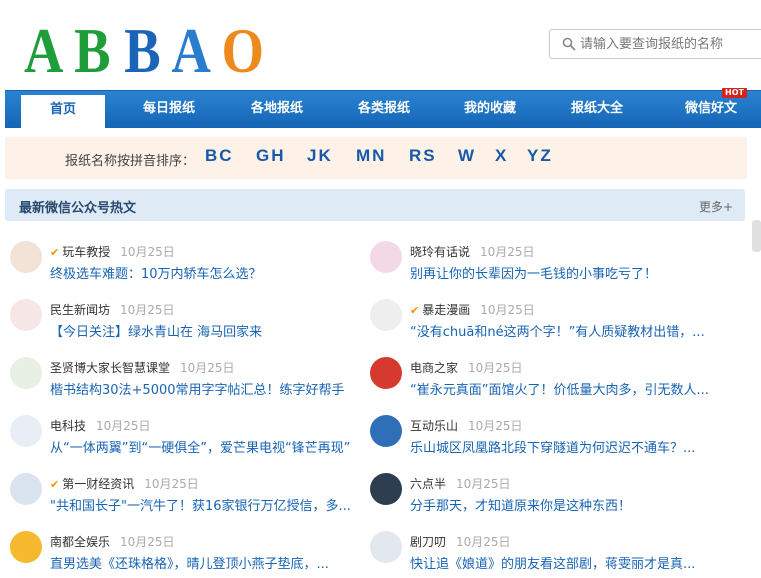 The width and height of the screenshot is (761, 578). Describe the element at coordinates (423, 156) in the screenshot. I see `pinyin-letter-rs: RS` at that location.